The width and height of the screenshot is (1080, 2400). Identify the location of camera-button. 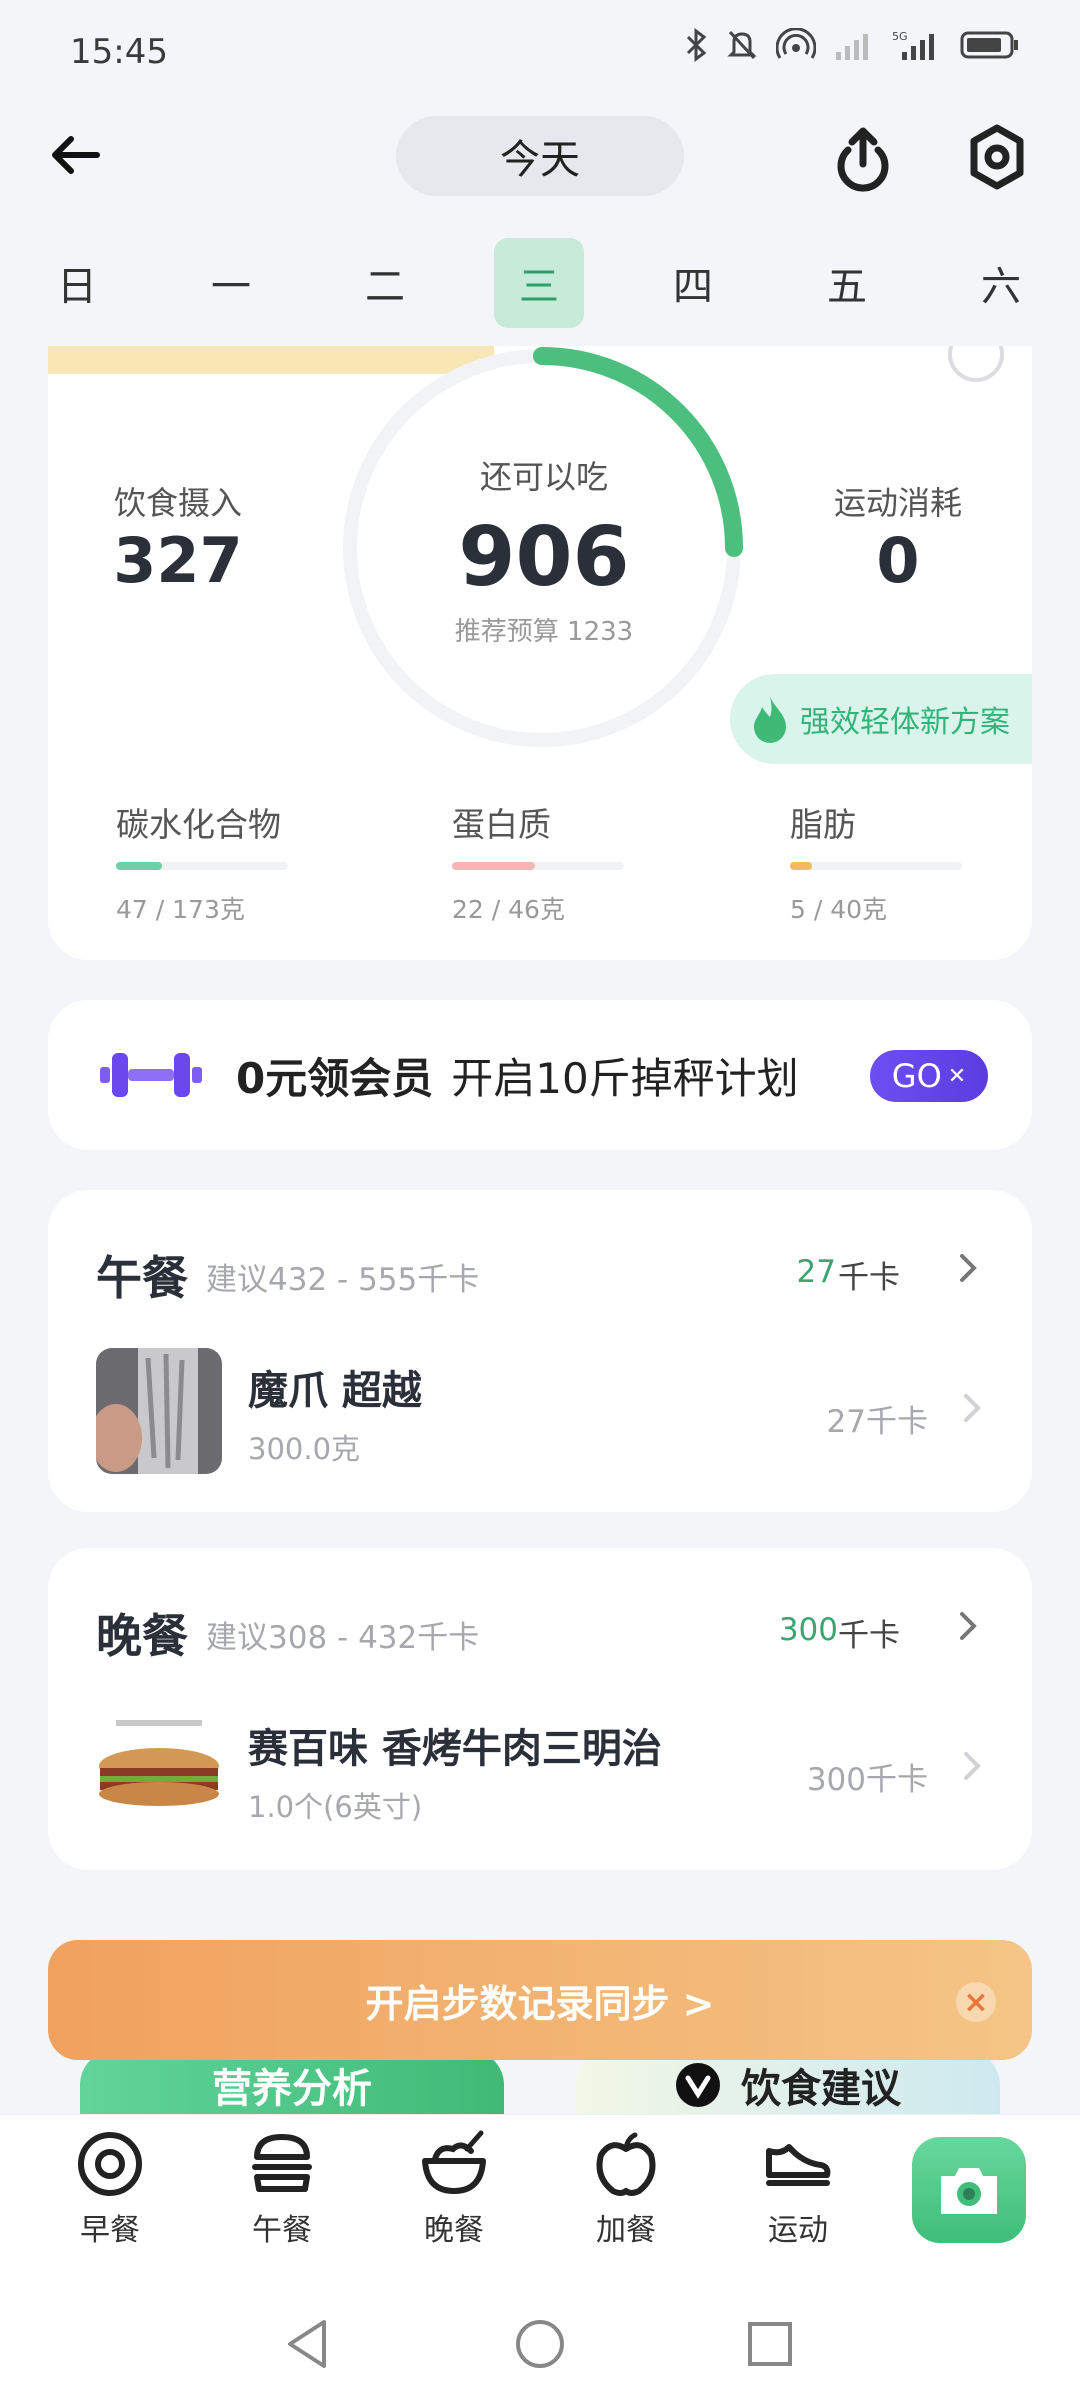
(969, 2190).